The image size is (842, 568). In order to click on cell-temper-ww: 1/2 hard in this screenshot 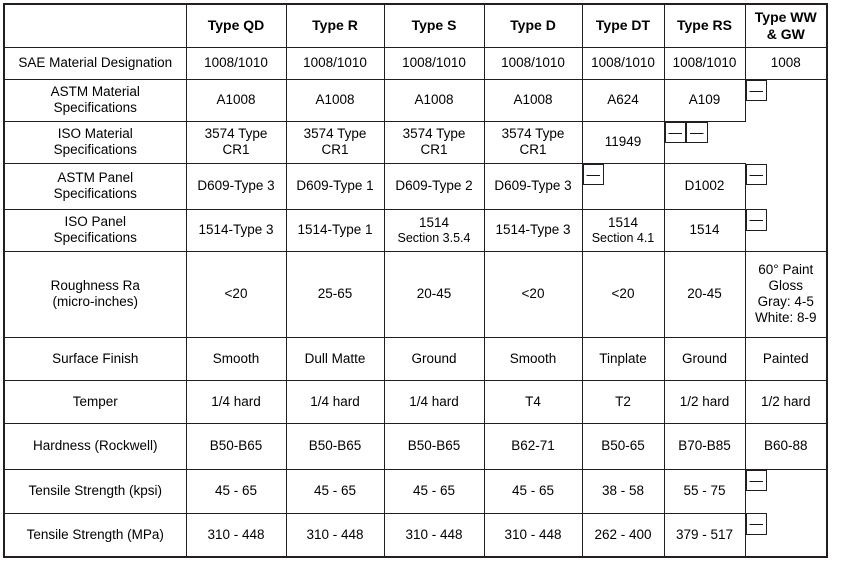, I will do `click(786, 401)`.